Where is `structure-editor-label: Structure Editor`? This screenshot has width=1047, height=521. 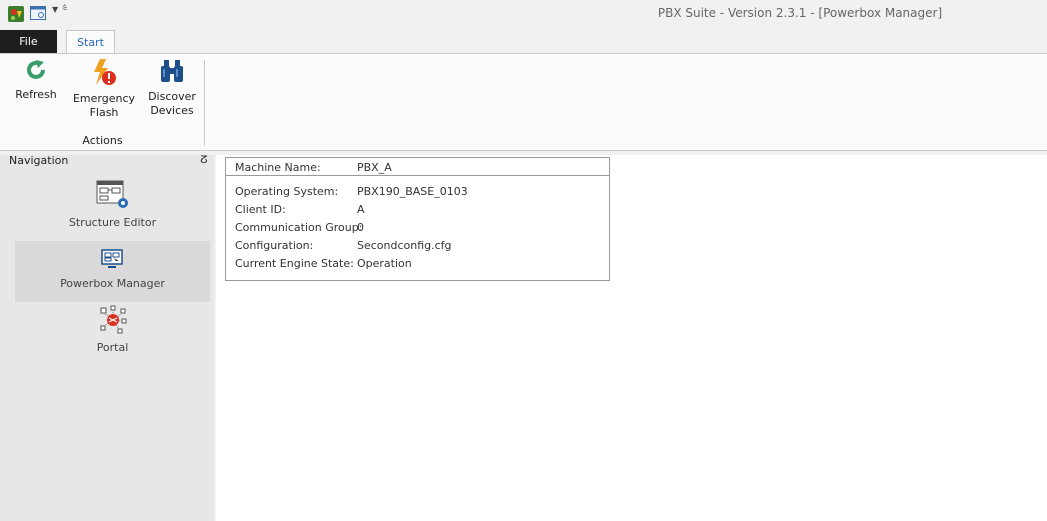 structure-editor-label: Structure Editor is located at coordinates (112, 222).